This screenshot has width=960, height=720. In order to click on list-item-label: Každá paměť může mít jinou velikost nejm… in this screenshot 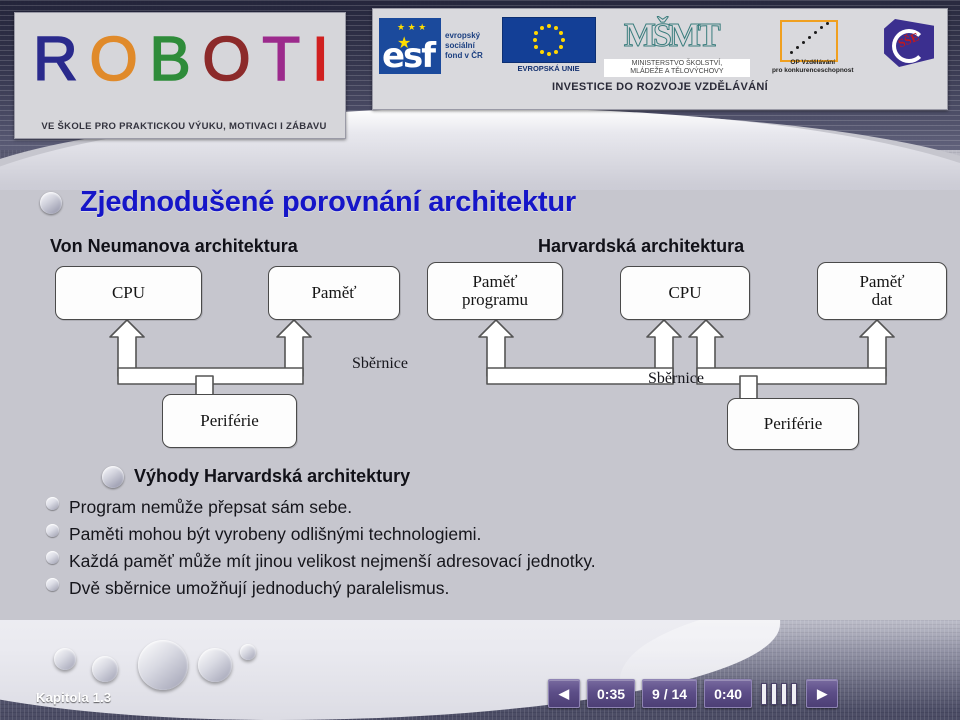, I will do `click(332, 561)`.